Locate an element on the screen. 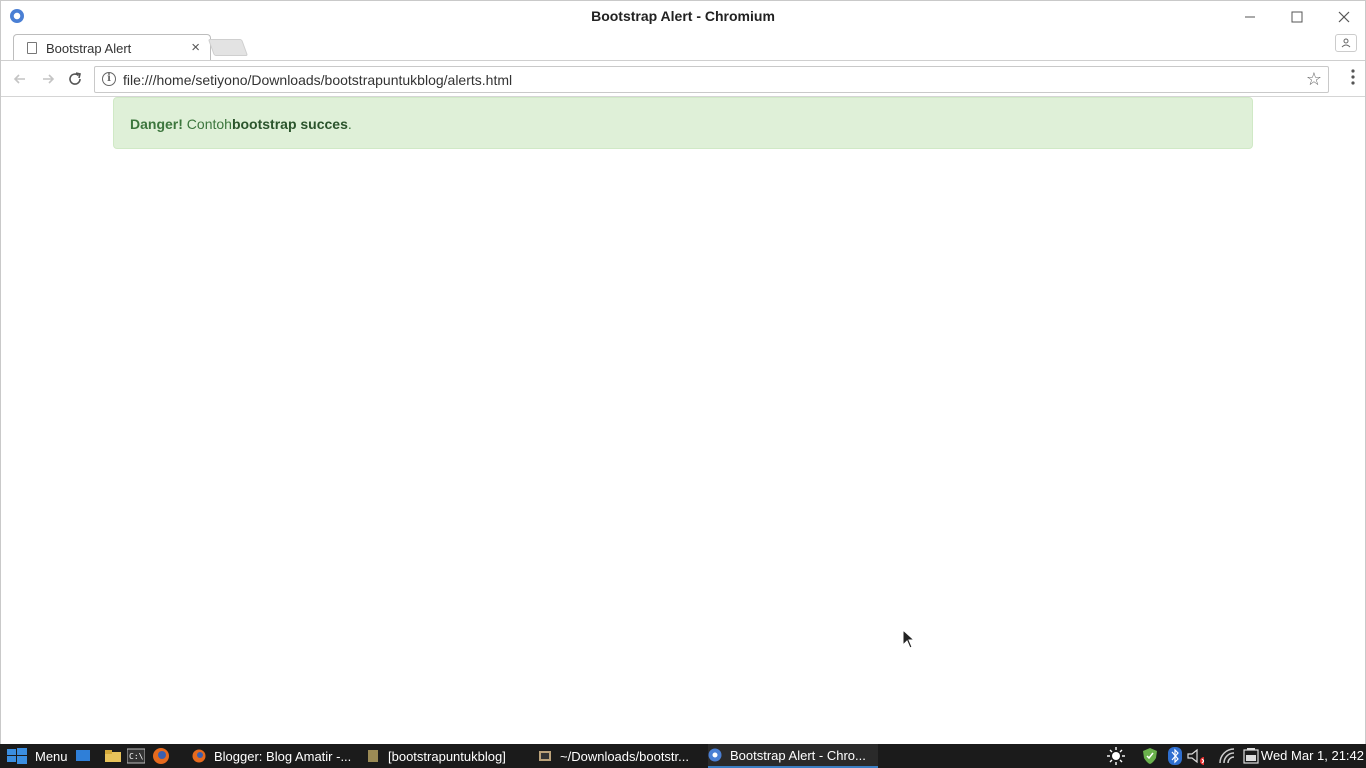 This screenshot has height=768, width=1366. maximize-icon is located at coordinates (1297, 17).